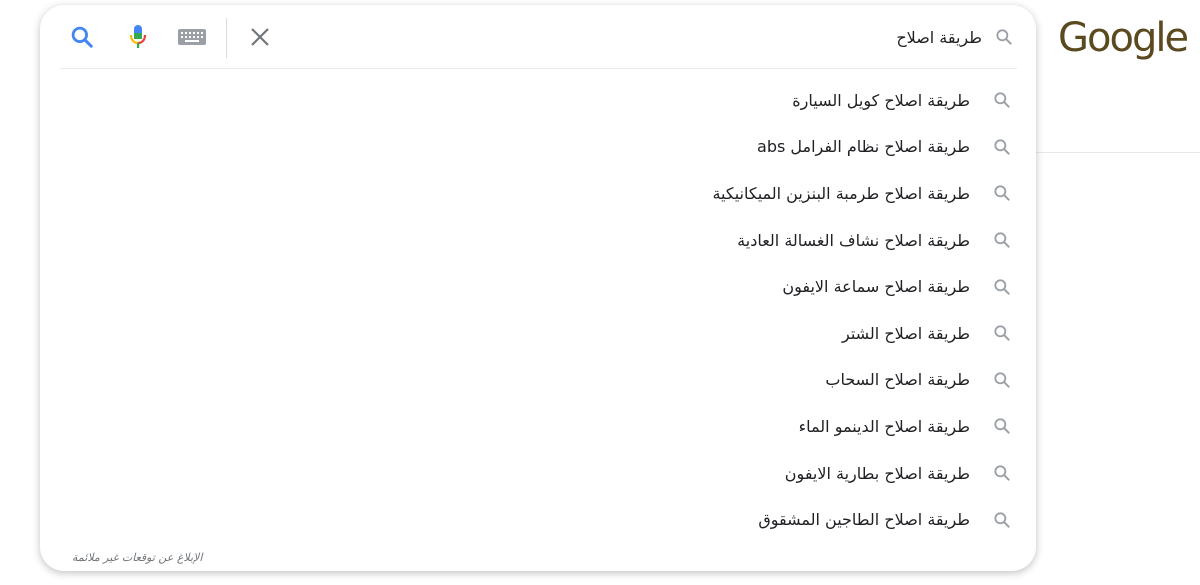 The image size is (1200, 585). What do you see at coordinates (538, 68) in the screenshot?
I see `search-row-divider` at bounding box center [538, 68].